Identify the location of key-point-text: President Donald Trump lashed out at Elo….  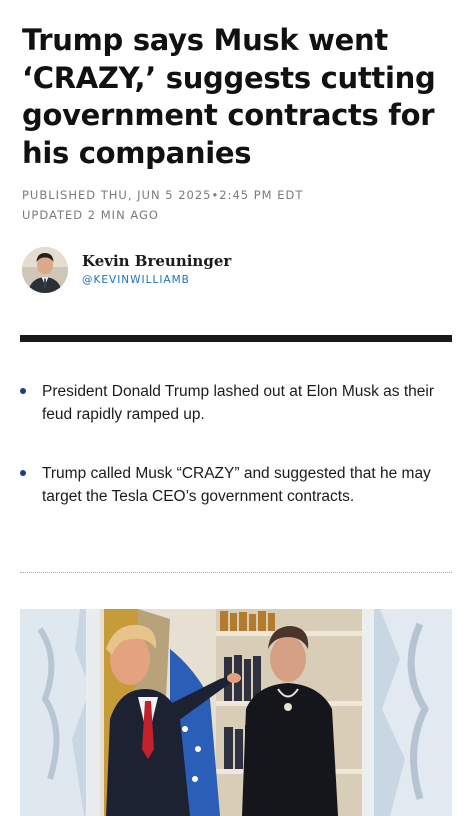
(238, 403).